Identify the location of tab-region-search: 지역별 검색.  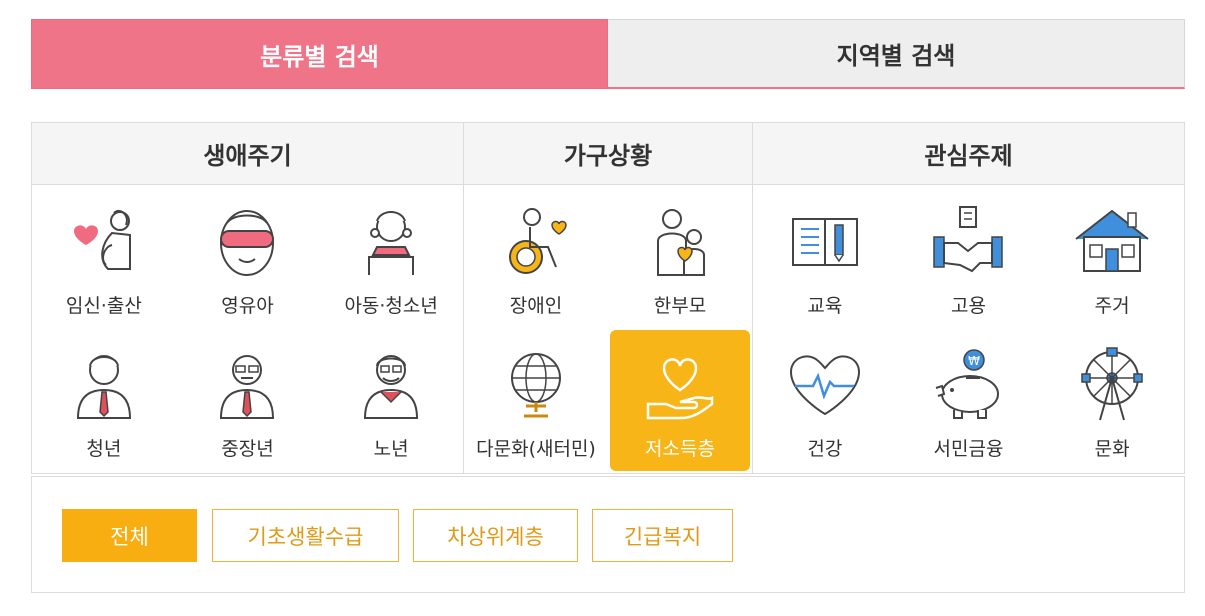
(896, 54).